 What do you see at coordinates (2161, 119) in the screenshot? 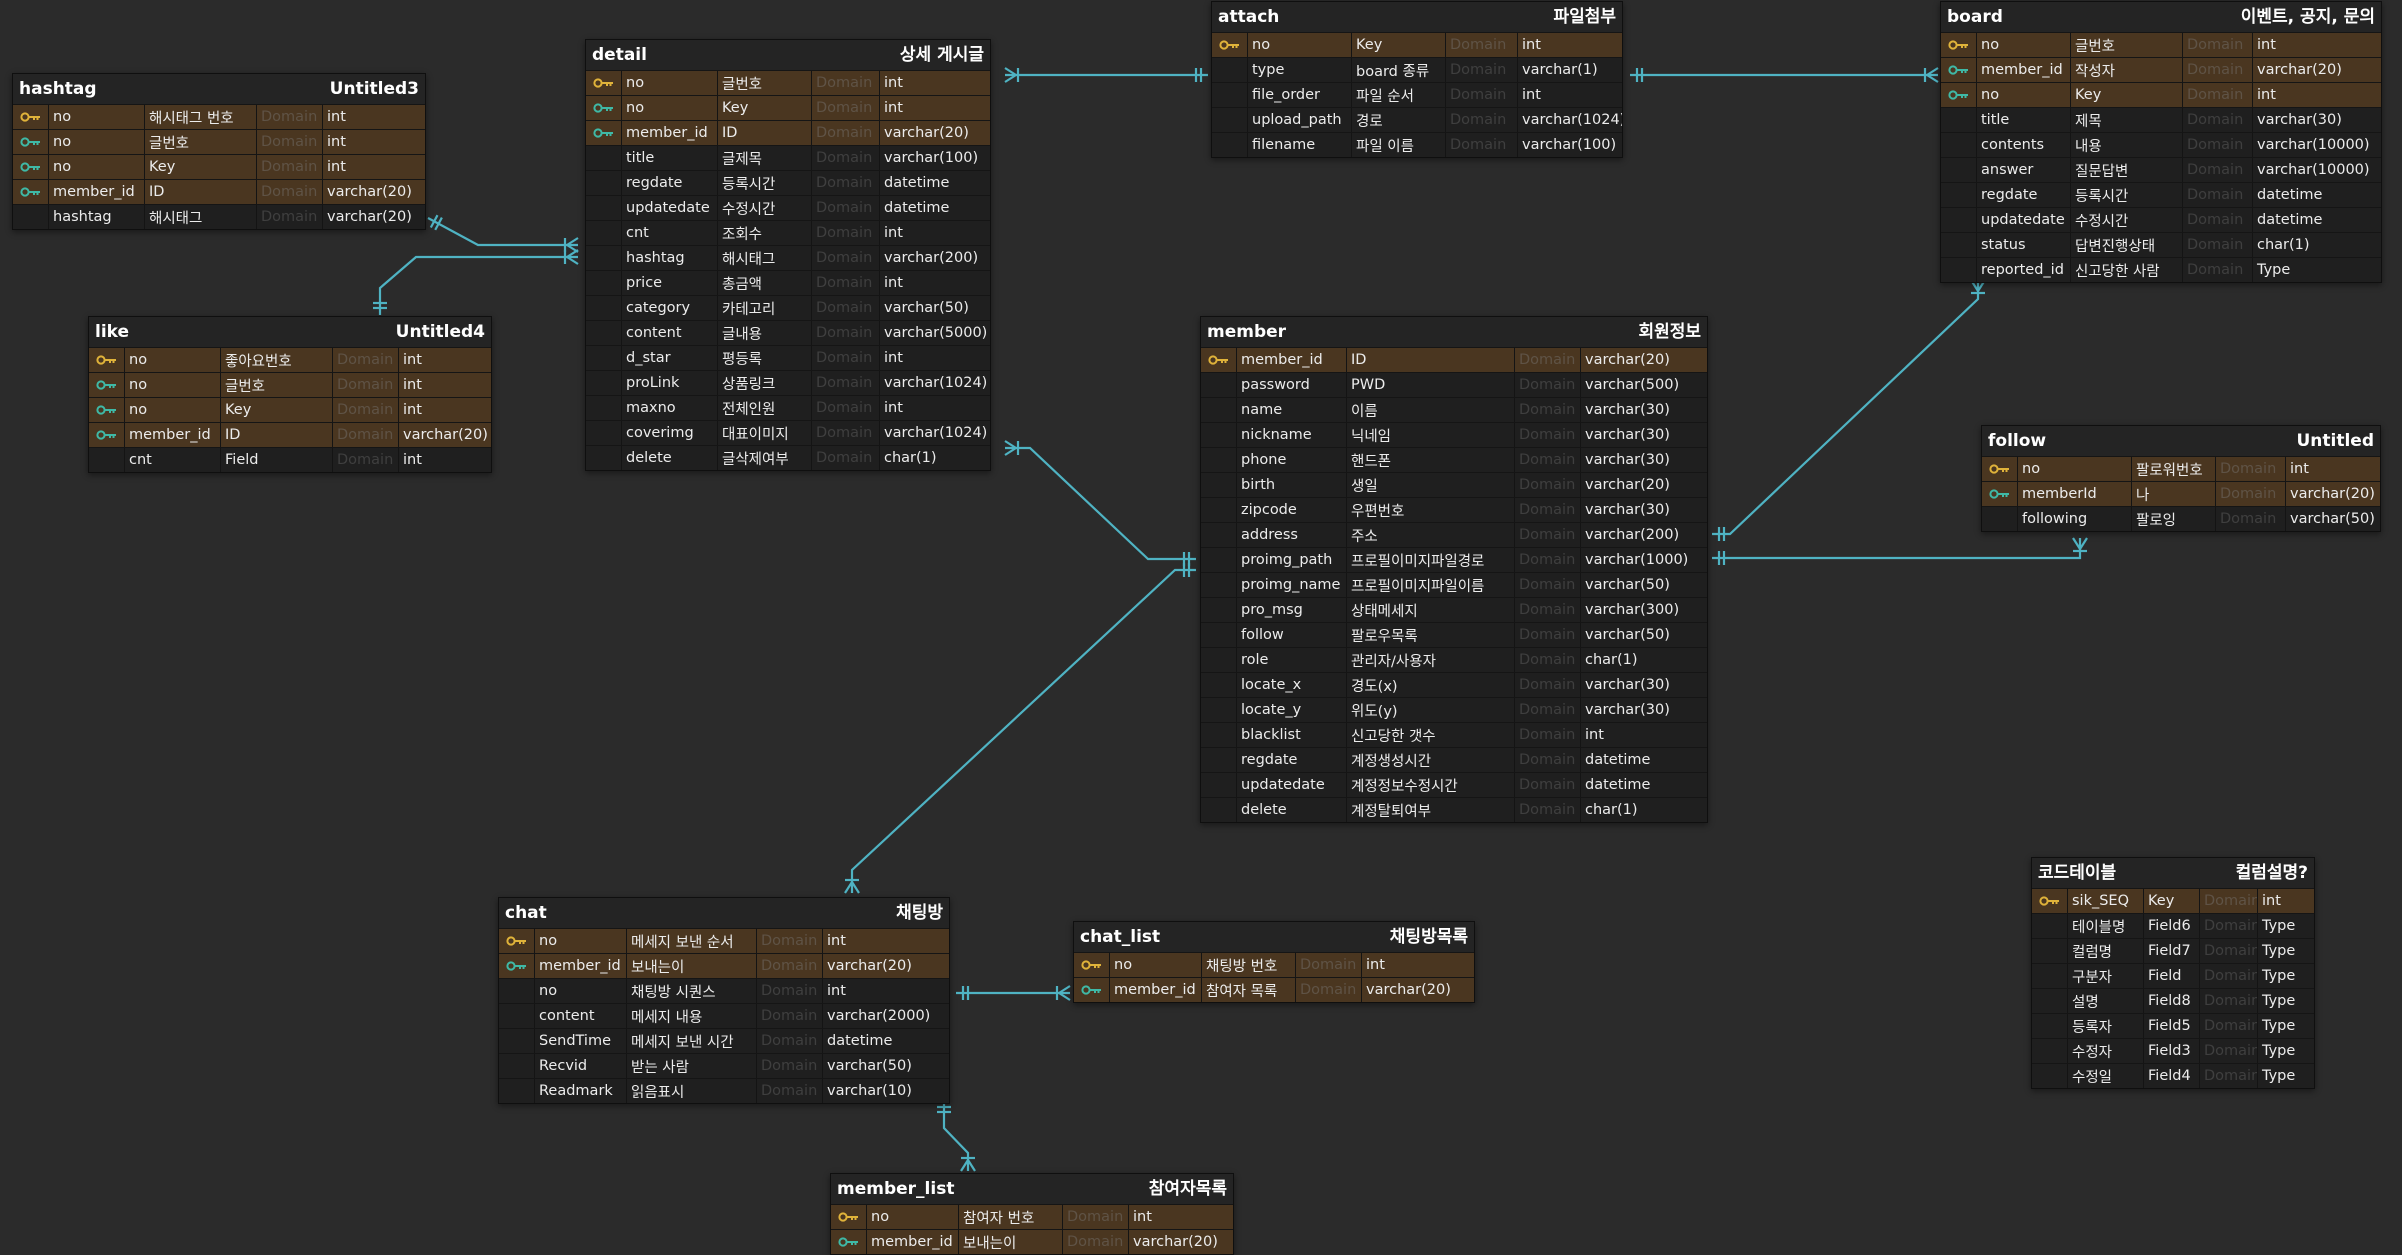
I see `column-row: title 제목 Domain varchar(30)` at bounding box center [2161, 119].